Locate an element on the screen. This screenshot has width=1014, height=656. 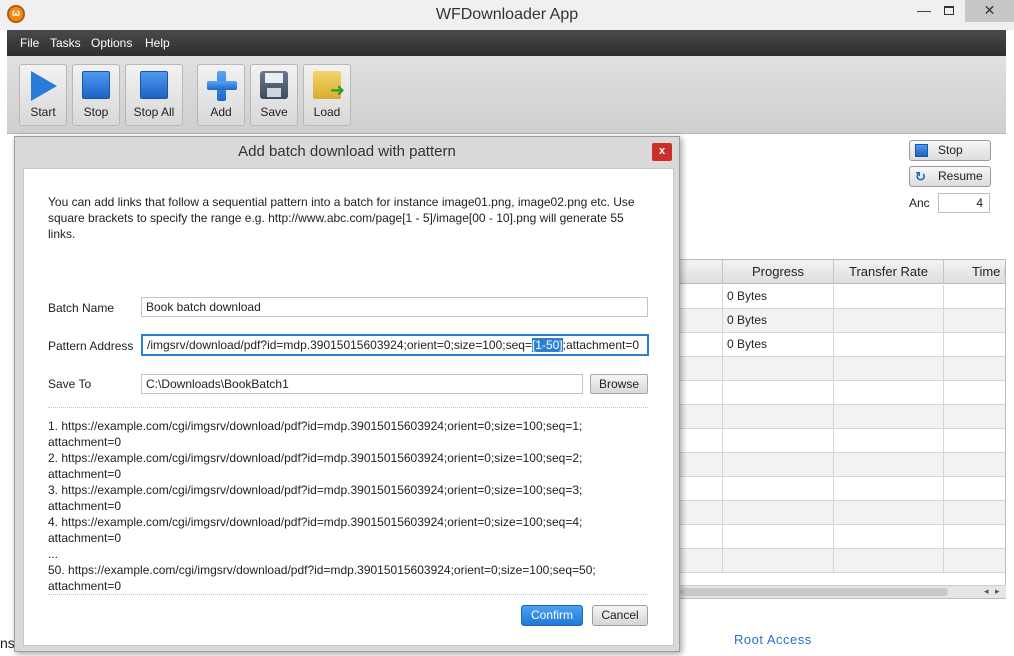
start-label: Start is located at coordinates (43, 112).